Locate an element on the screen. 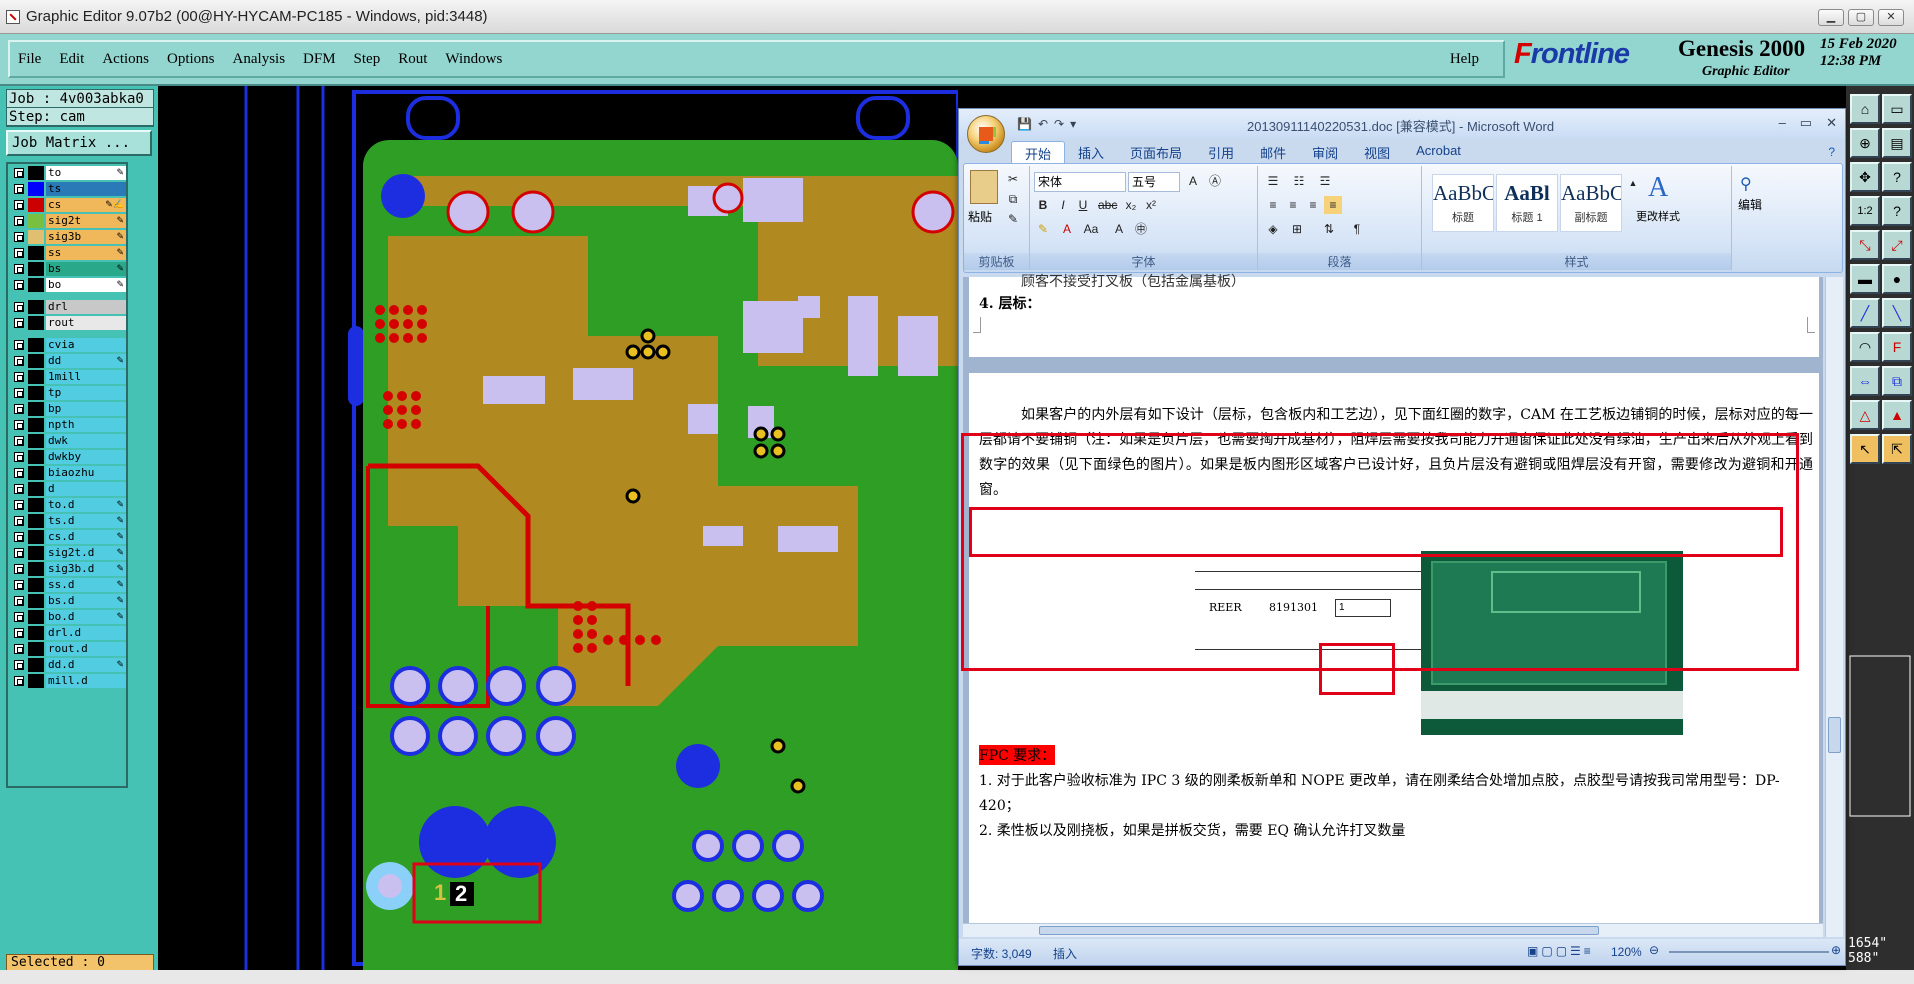 This screenshot has height=984, width=1914. multilevel-icon: ☲ is located at coordinates (1325, 181).